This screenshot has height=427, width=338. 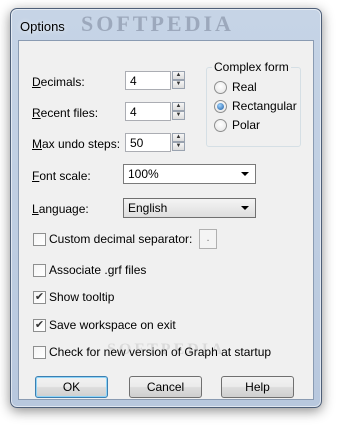 I want to click on watermark: SOFTPEDIA, so click(x=166, y=349).